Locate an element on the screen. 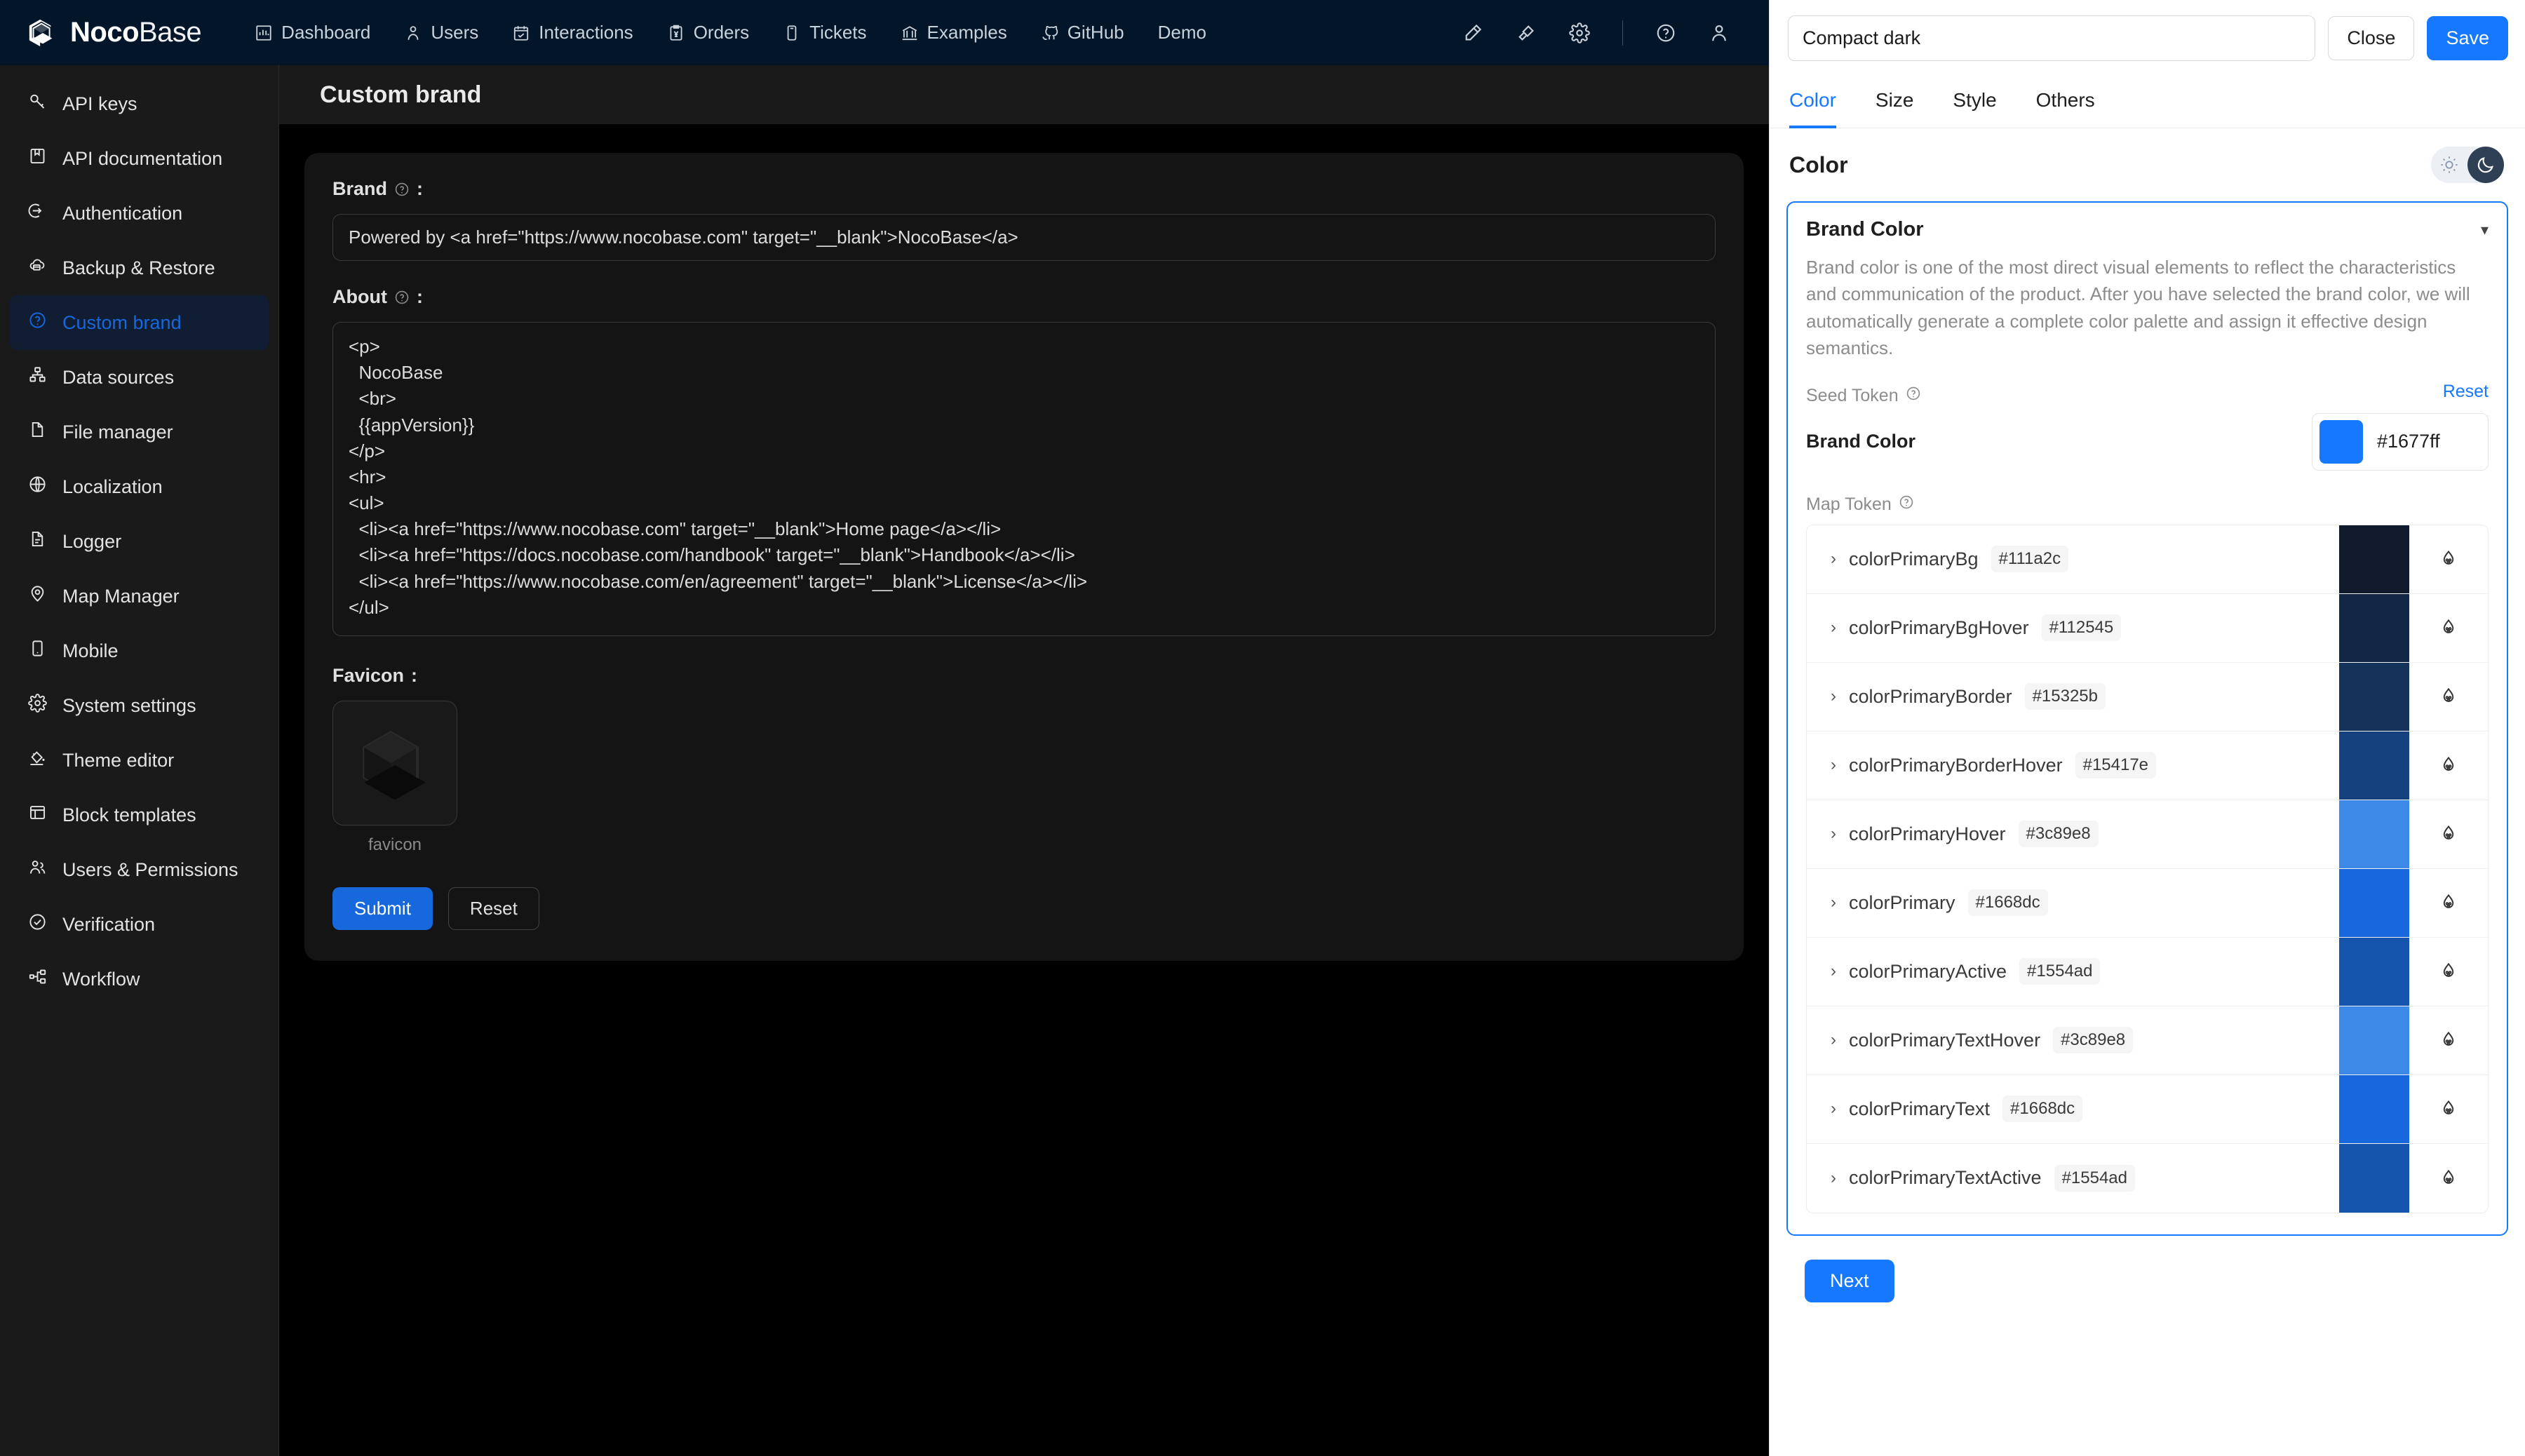 This screenshot has width=2525, height=1456. plugin-icon is located at coordinates (1526, 32).